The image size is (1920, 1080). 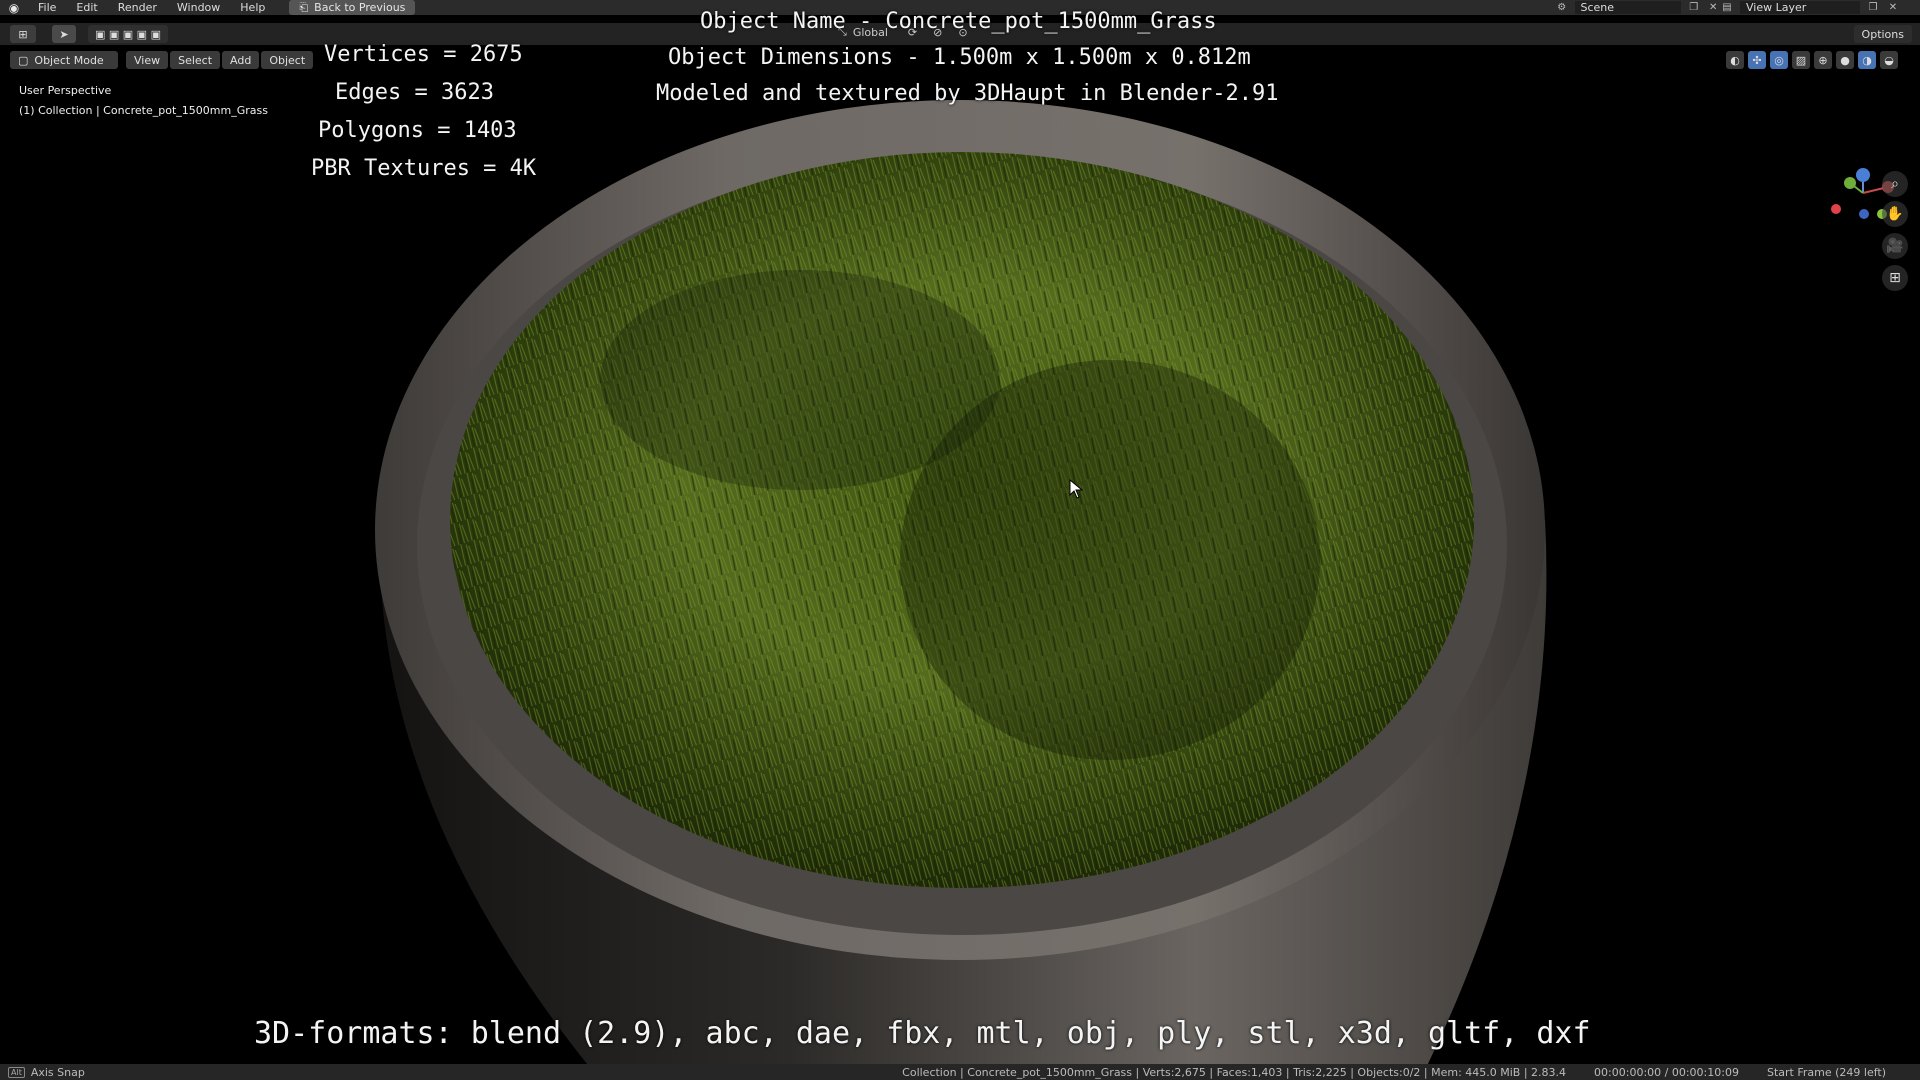 What do you see at coordinates (241, 60) in the screenshot?
I see `add-menu: Add` at bounding box center [241, 60].